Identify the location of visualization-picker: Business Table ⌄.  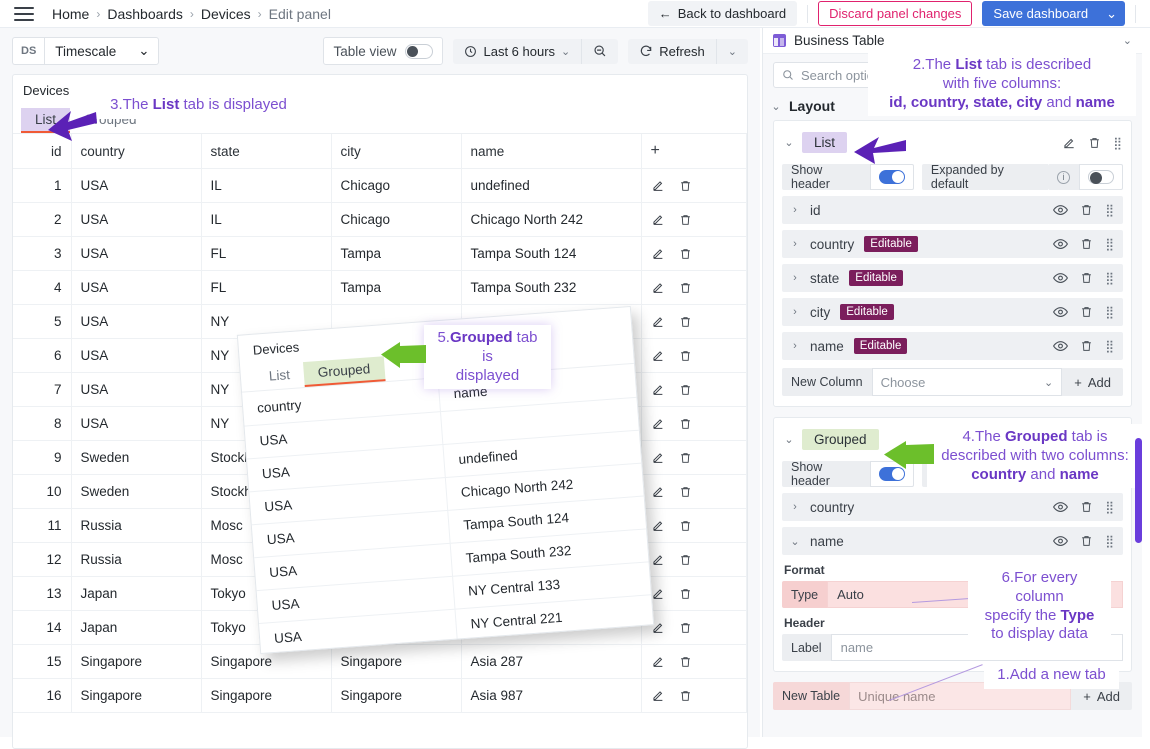
(952, 41).